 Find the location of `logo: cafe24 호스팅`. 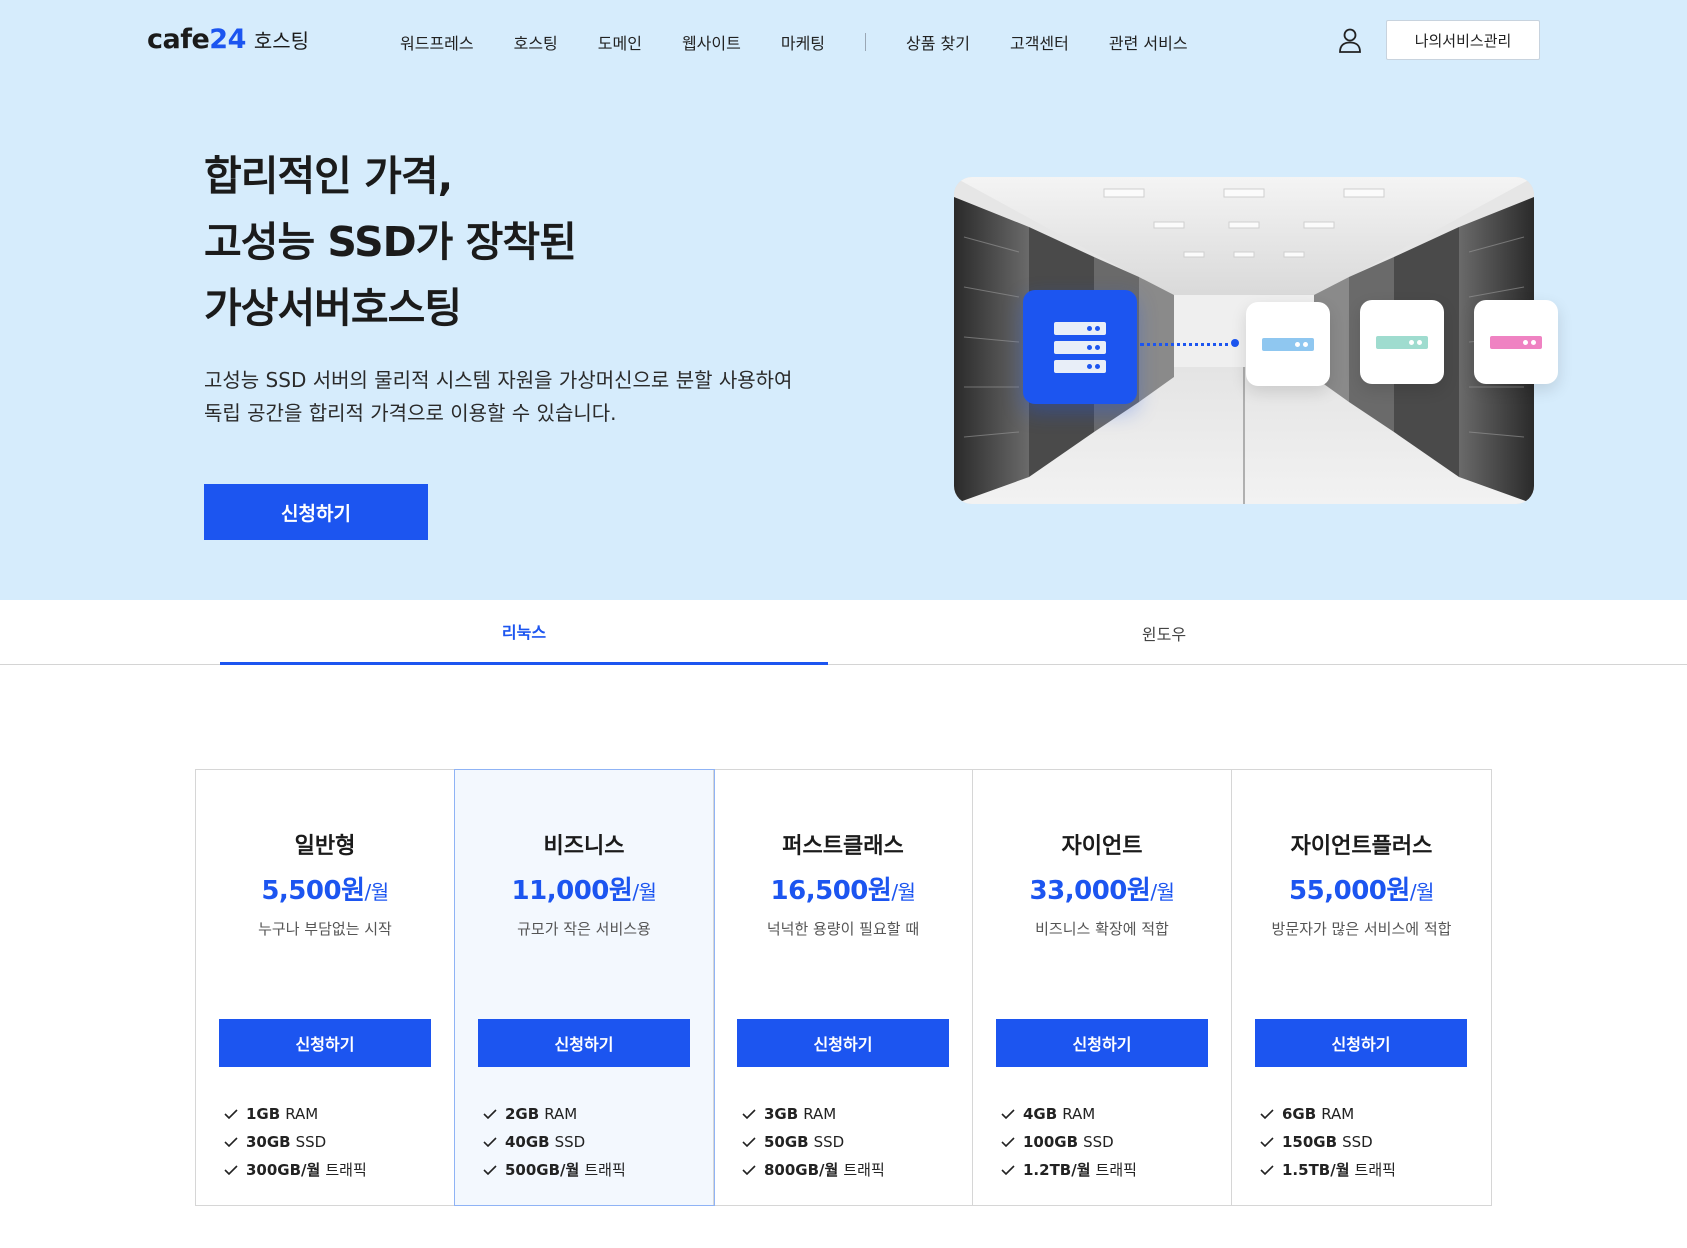

logo: cafe24 호스팅 is located at coordinates (228, 39).